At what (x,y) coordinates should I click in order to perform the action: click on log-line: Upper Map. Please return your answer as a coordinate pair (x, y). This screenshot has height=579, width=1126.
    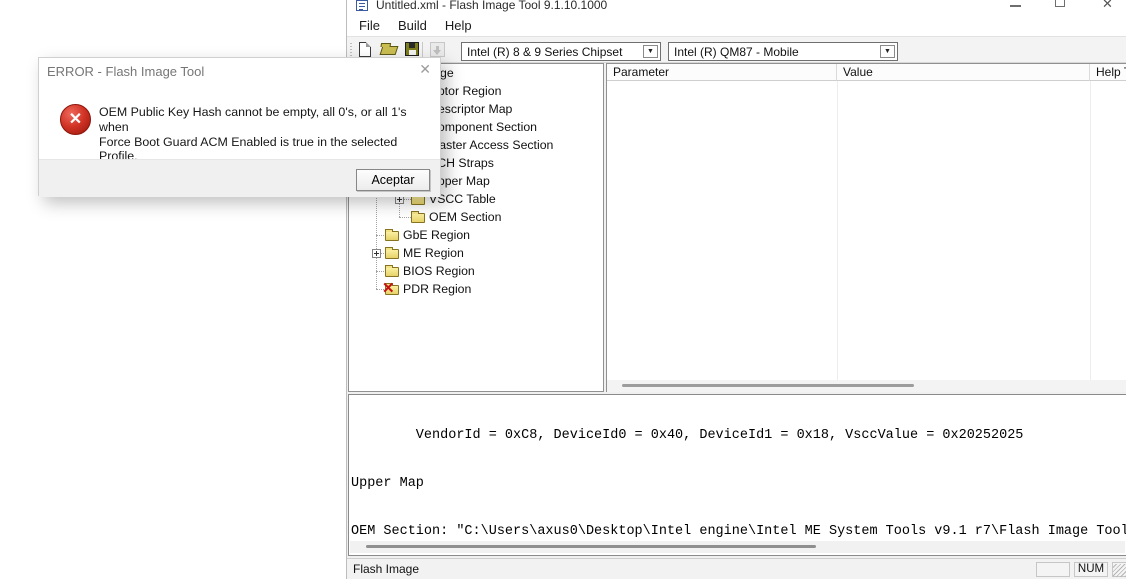
    Looking at the image, I should click on (387, 483).